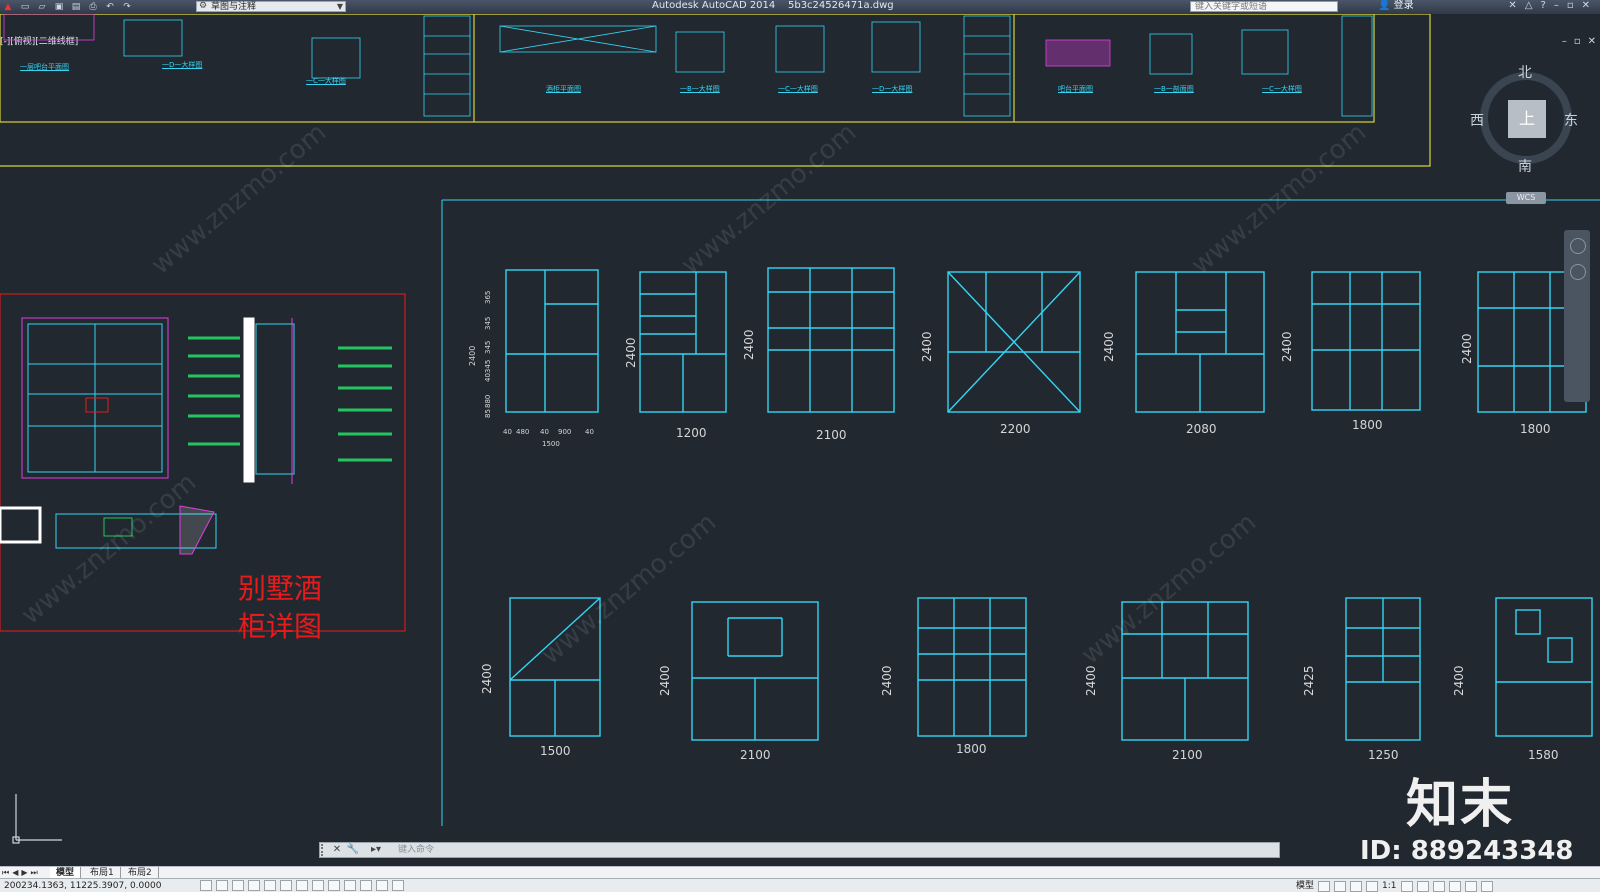 The height and width of the screenshot is (892, 1600). I want to click on dim-r2-c4-height: 2400, so click(1091, 680).